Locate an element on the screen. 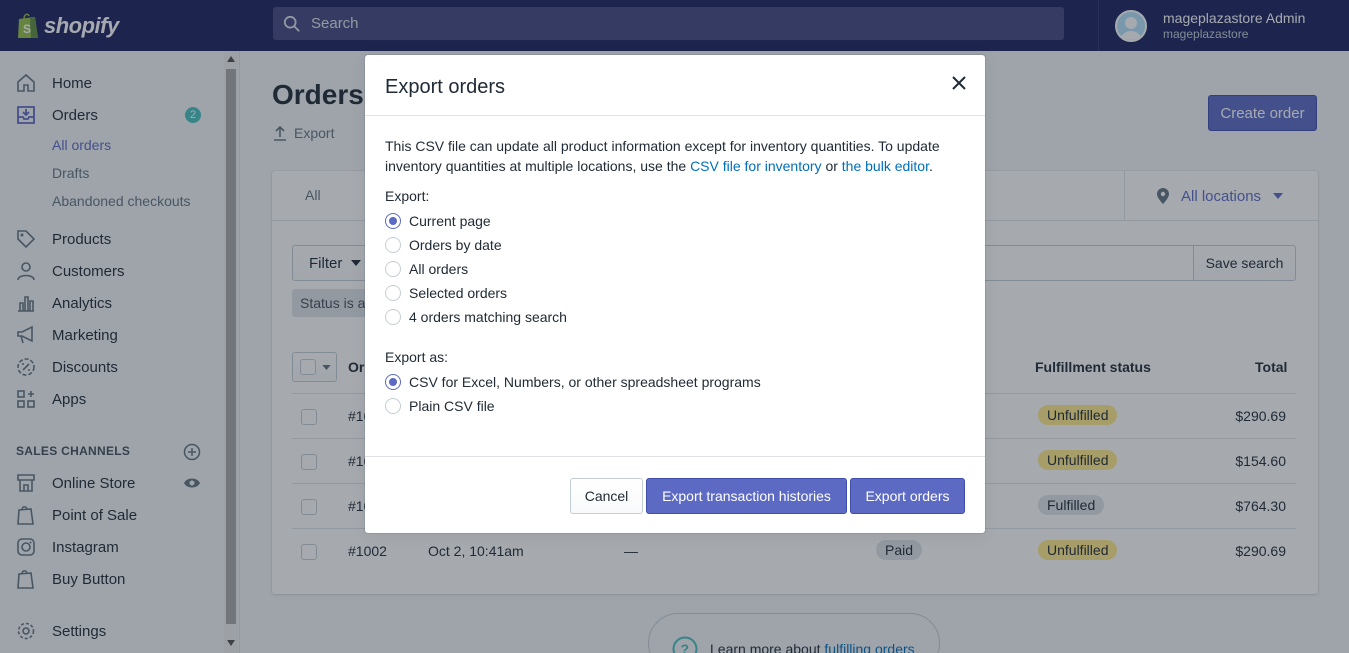 Image resolution: width=1349 pixels, height=653 pixels. export-label: Export: is located at coordinates (407, 196).